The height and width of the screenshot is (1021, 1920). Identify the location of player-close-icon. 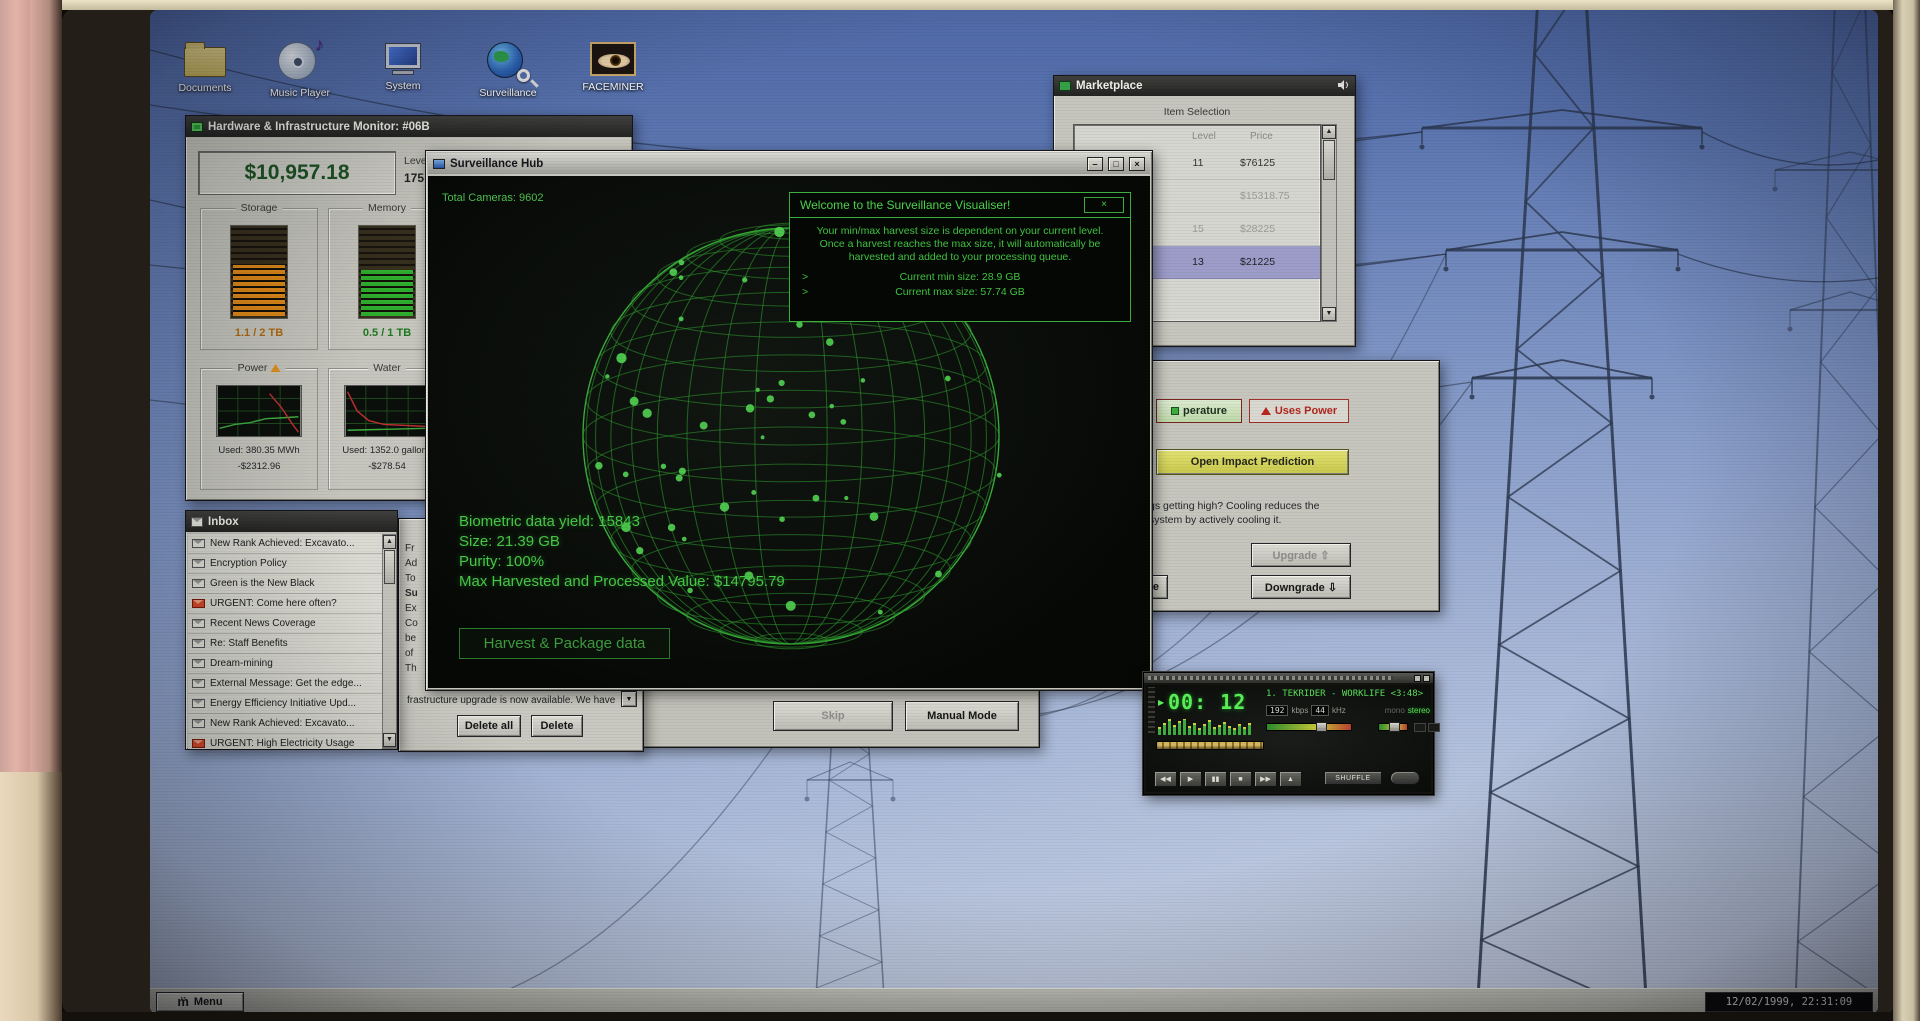
(1426, 678).